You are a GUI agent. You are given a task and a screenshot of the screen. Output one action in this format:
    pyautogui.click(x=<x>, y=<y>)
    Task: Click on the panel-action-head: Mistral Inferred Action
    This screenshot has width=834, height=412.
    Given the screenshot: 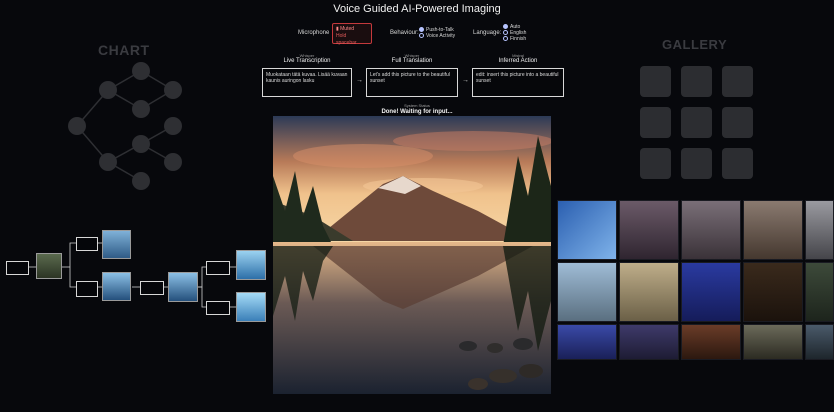 What is the action you would take?
    pyautogui.click(x=518, y=58)
    